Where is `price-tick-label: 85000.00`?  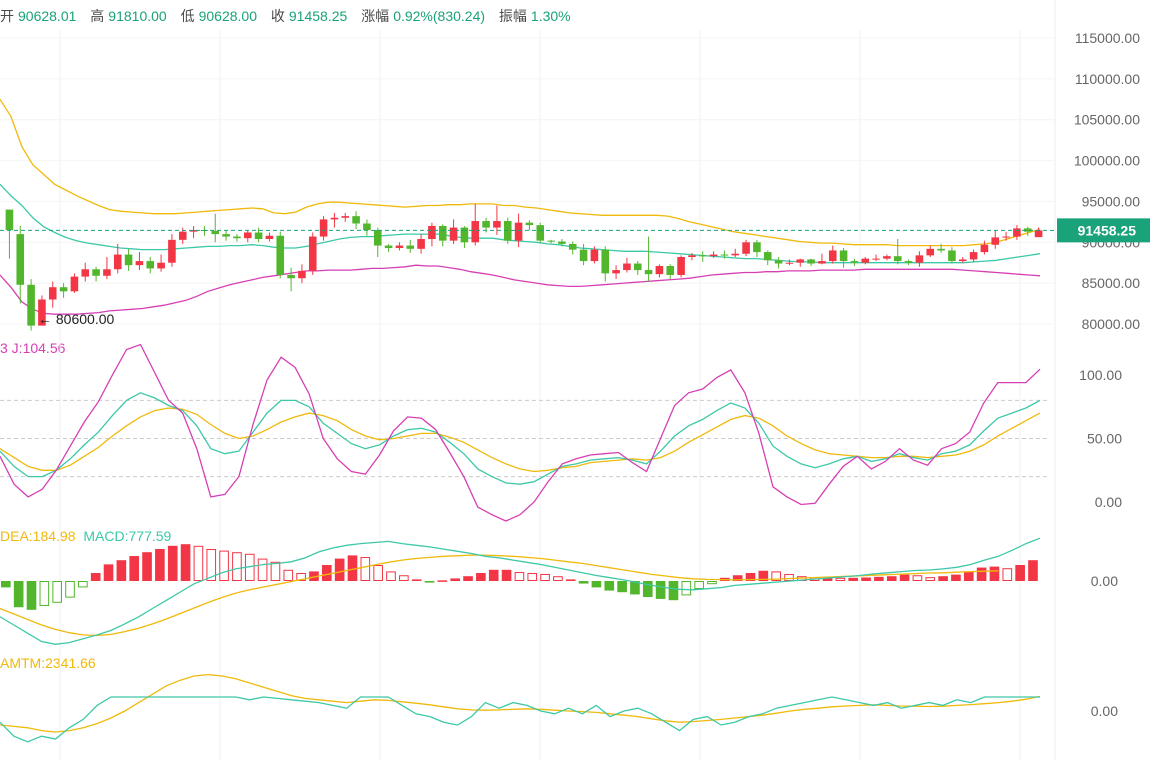
price-tick-label: 85000.00 is located at coordinates (1111, 283).